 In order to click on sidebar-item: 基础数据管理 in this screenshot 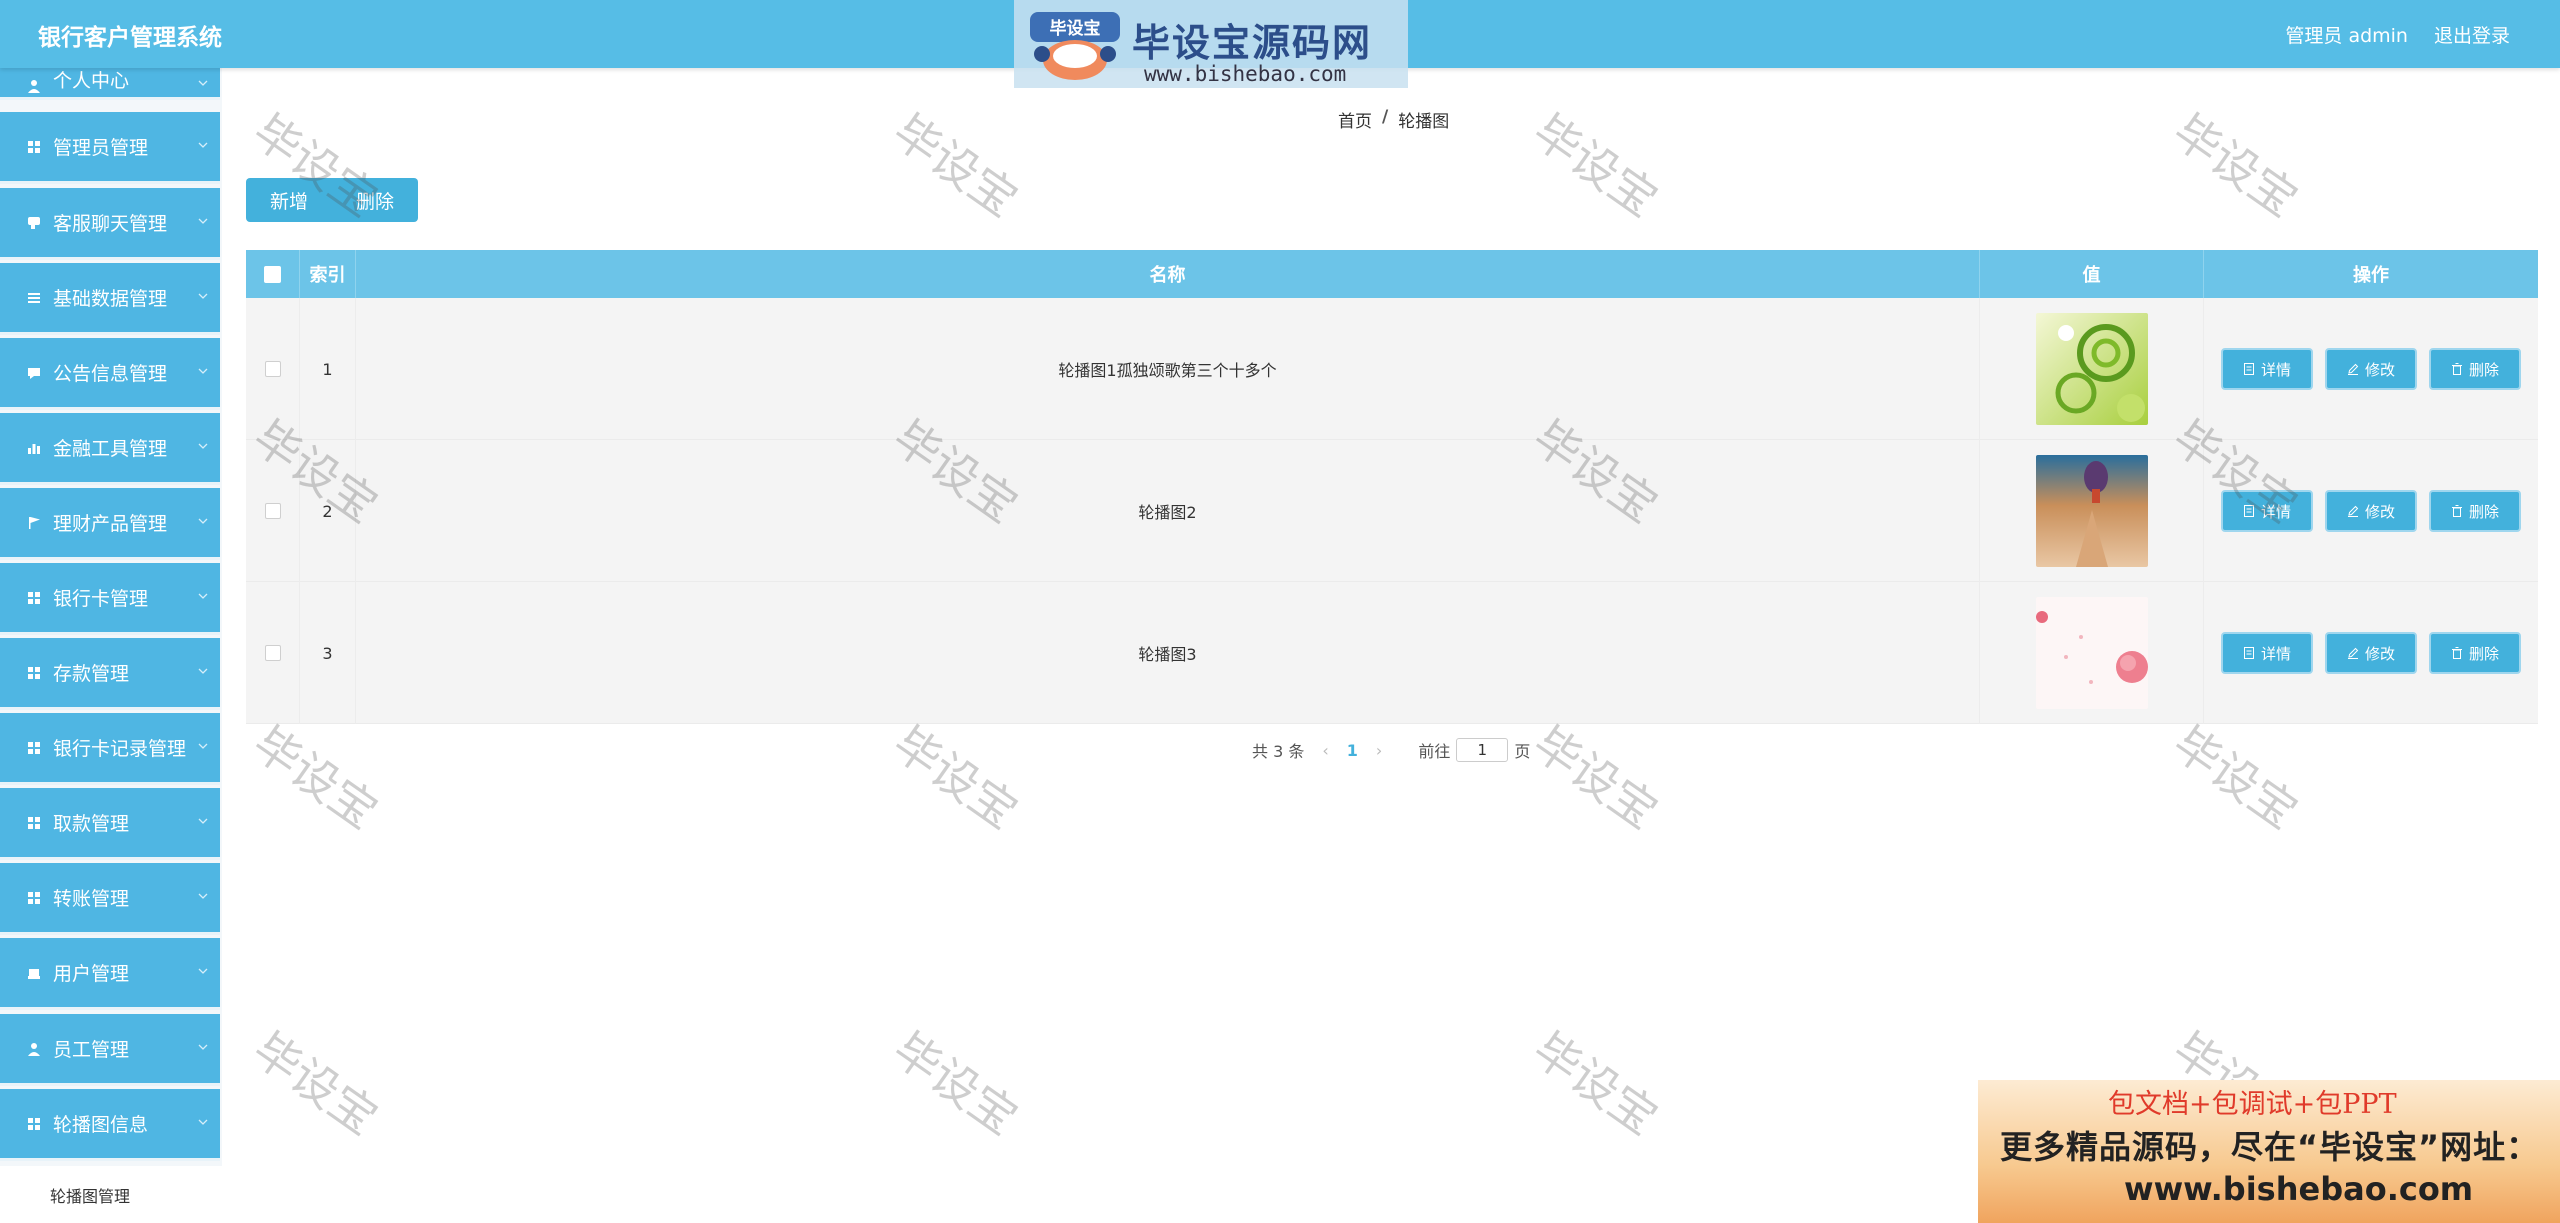, I will do `click(110, 299)`.